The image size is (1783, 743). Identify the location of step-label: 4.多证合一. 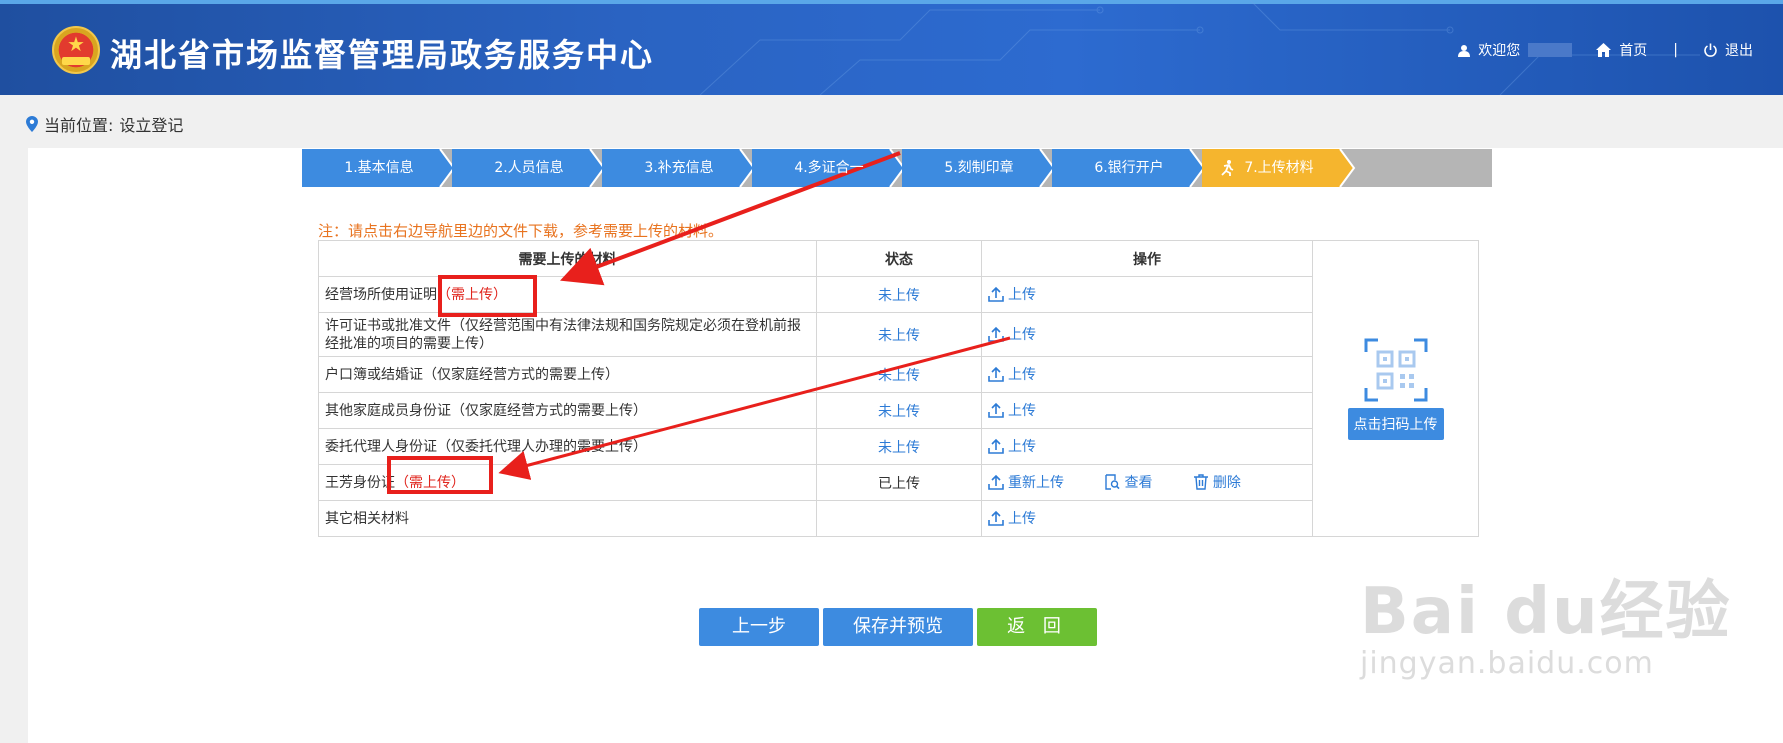
(829, 168).